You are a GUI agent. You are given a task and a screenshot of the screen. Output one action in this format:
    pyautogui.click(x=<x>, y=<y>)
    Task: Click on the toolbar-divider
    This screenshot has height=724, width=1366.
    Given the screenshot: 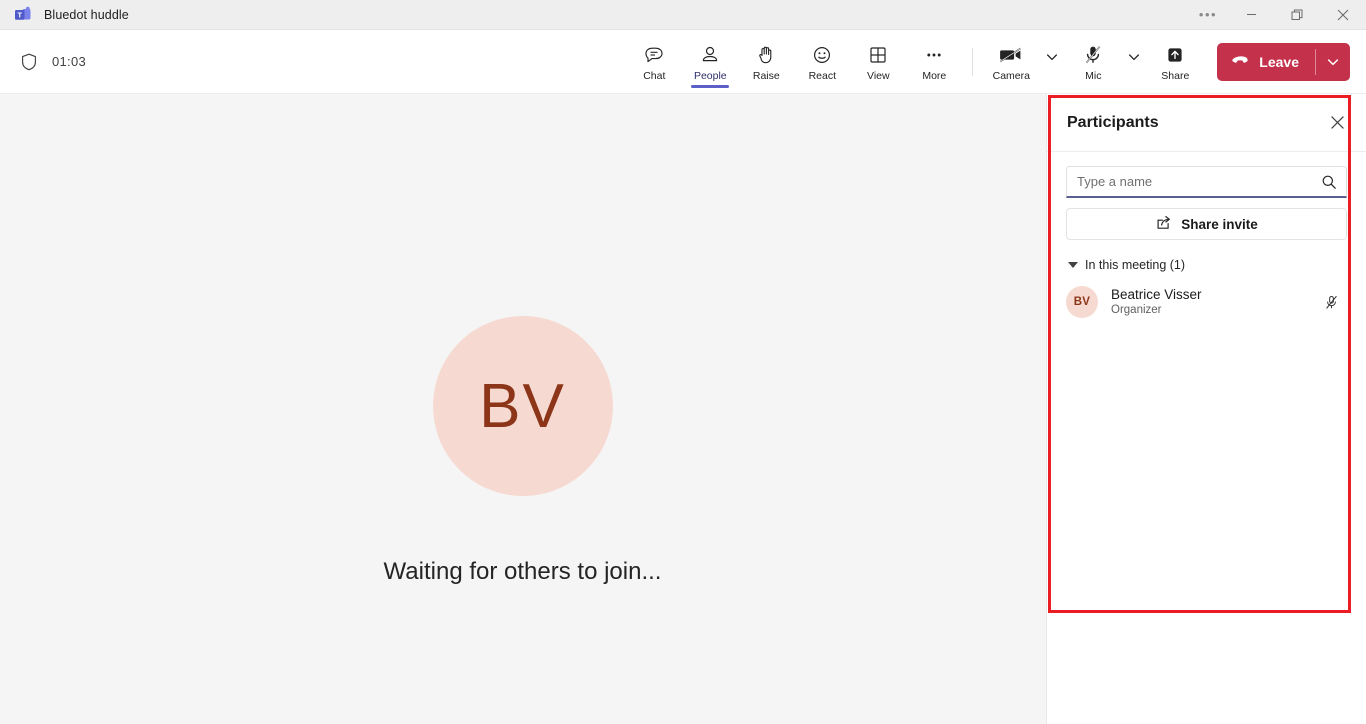 What is the action you would take?
    pyautogui.click(x=973, y=61)
    